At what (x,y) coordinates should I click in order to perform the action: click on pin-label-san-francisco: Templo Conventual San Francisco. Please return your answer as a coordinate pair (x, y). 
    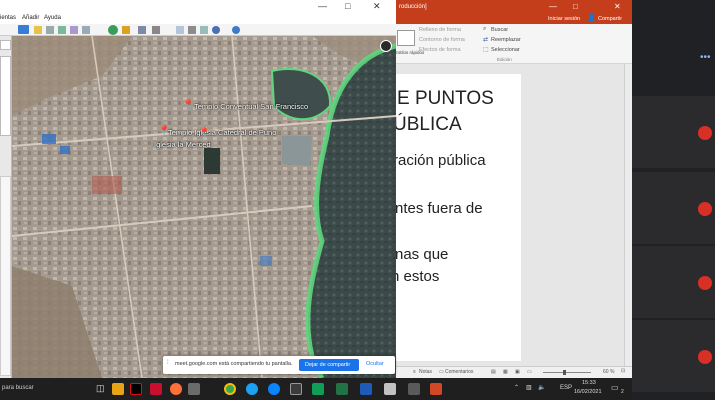
    Looking at the image, I should click on (251, 106).